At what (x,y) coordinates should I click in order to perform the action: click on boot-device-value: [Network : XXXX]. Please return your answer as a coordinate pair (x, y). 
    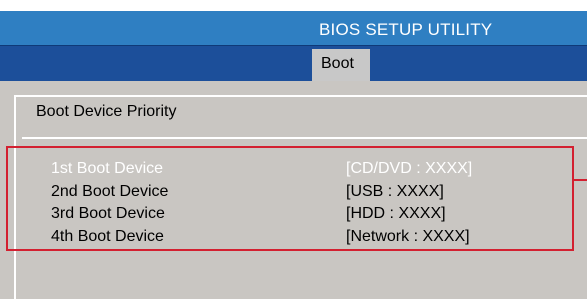
    Looking at the image, I should click on (408, 236).